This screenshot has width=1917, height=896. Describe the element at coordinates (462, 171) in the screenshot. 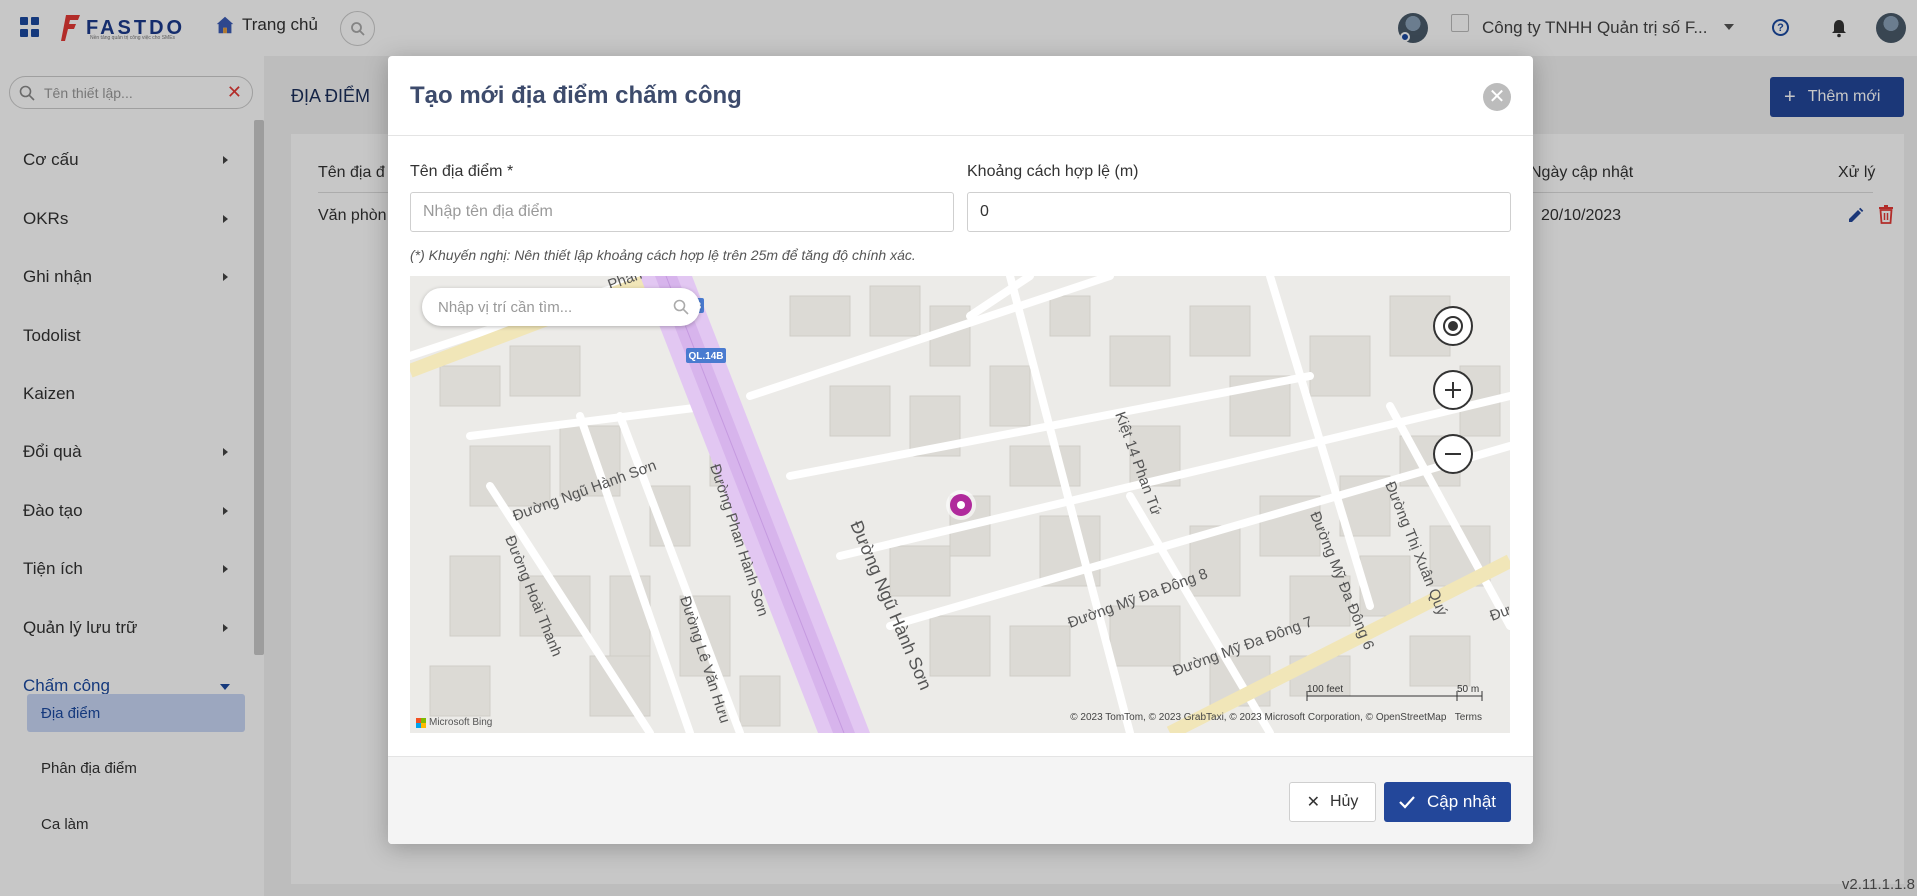

I see `location-name-label: Tên địa điểm *` at that location.